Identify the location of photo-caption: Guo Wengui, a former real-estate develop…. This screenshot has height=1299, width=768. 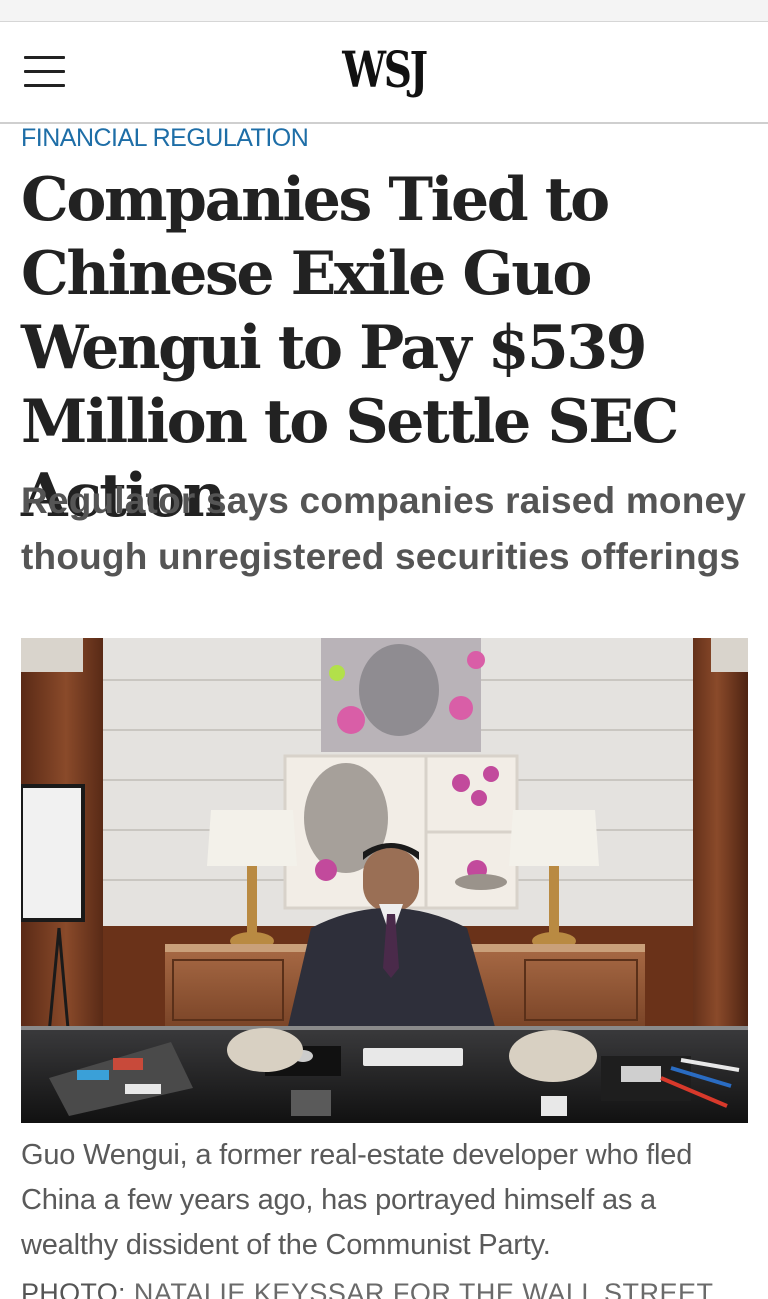
(357, 1200).